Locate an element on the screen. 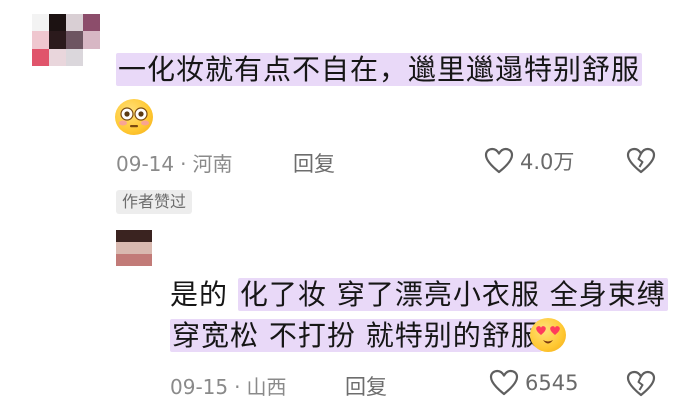 The image size is (690, 405). reply-text-highlight-1: 化了妆 穿了漂亮小衣服 全身束缚 is located at coordinates (452, 294).